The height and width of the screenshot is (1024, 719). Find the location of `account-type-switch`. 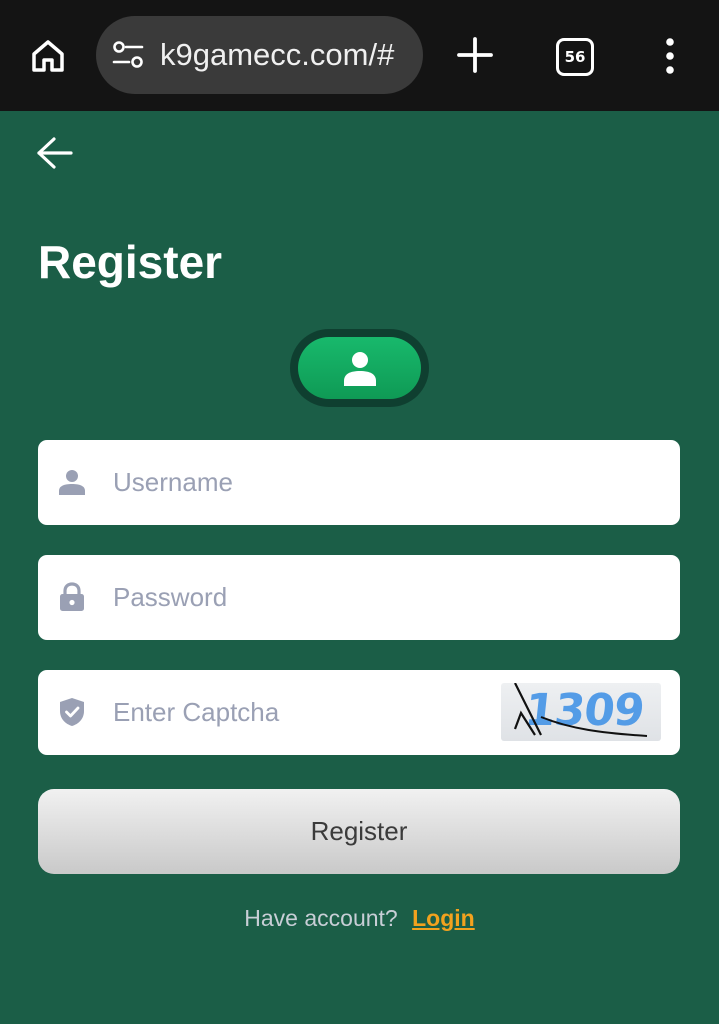

account-type-switch is located at coordinates (359, 368).